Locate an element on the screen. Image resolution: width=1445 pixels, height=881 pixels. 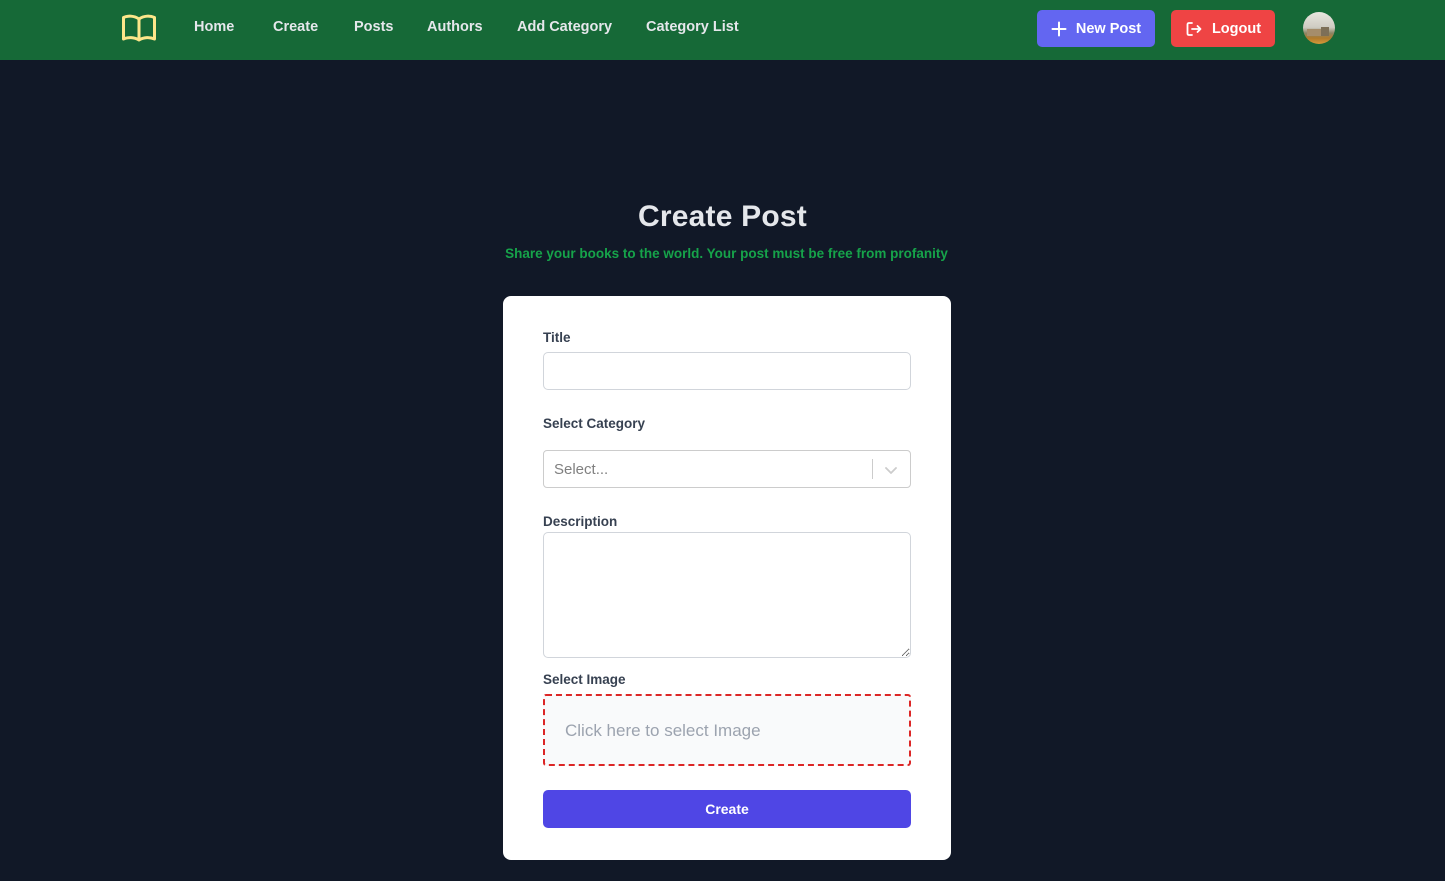
logout-label: Logout is located at coordinates (1236, 28).